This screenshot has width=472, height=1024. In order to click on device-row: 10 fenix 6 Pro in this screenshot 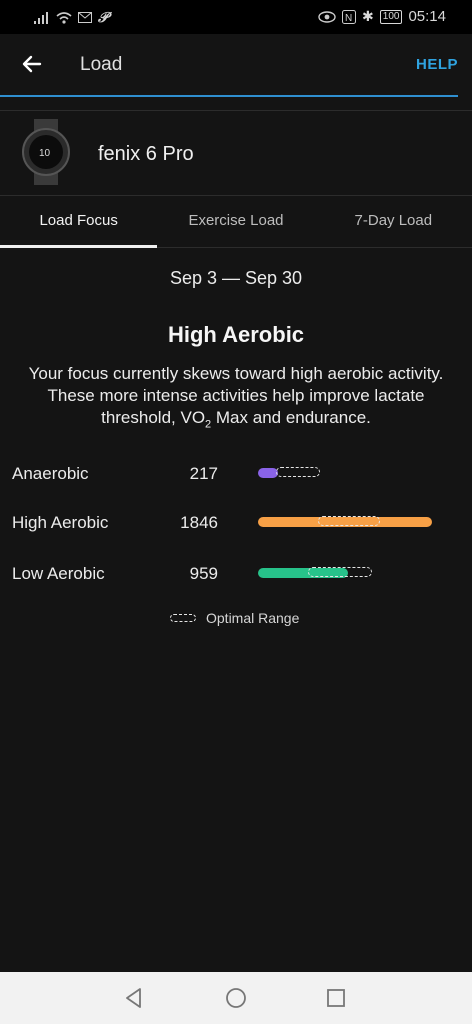, I will do `click(236, 153)`.